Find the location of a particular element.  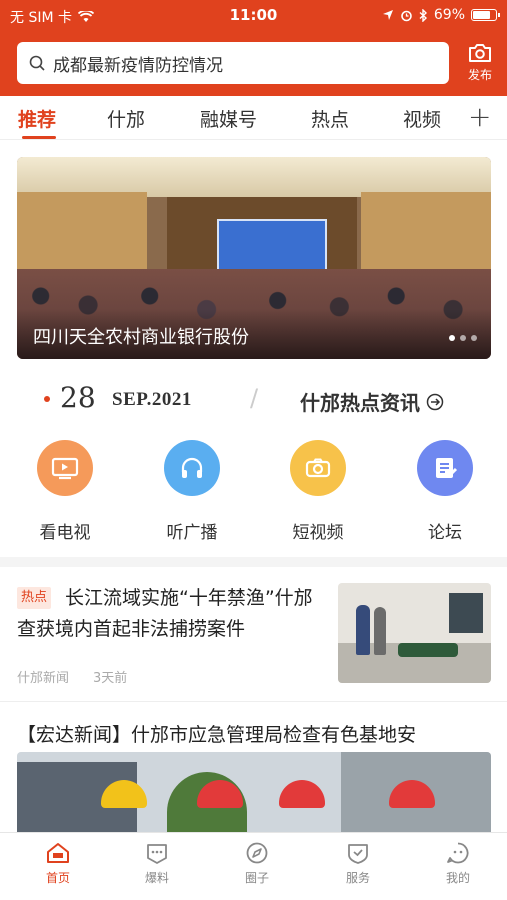

quick-short-video-label: 短视频 is located at coordinates (318, 533).